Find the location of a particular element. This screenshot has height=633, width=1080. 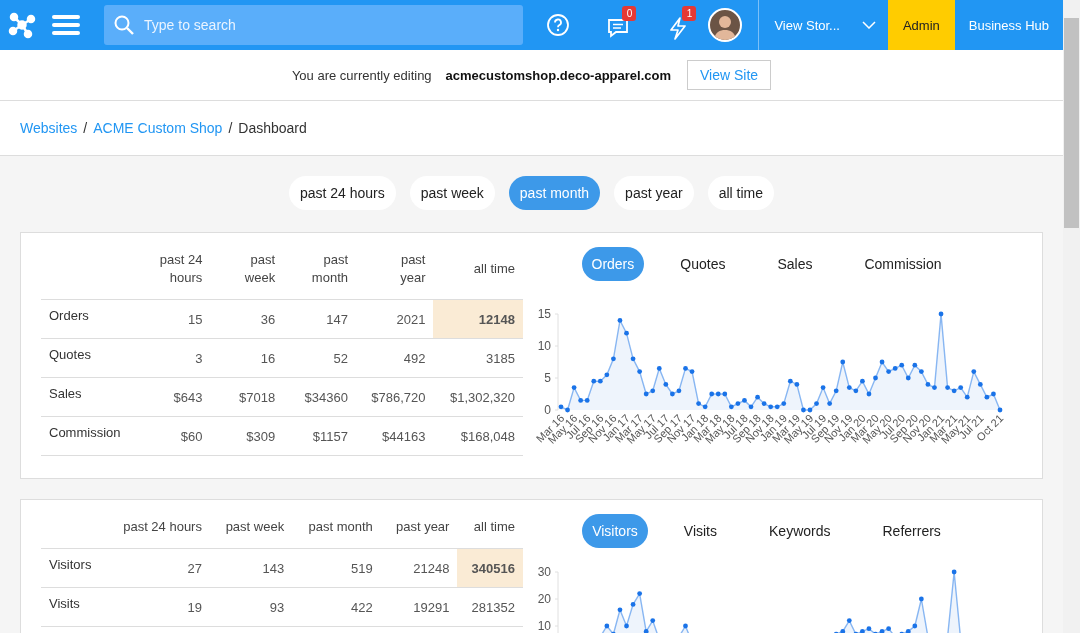

table-cell: 16 is located at coordinates (247, 358).